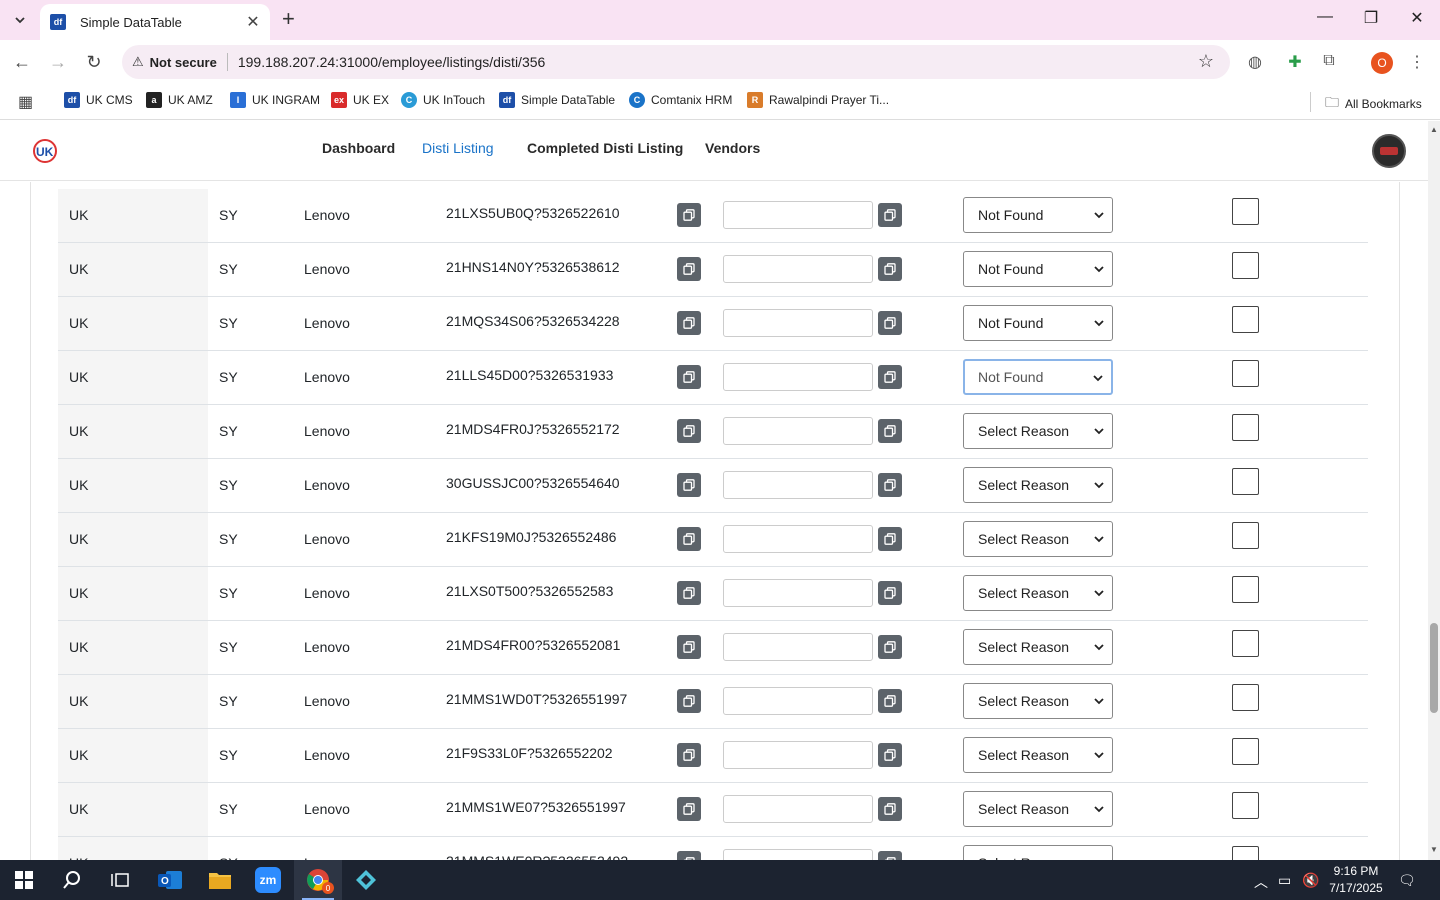 Image resolution: width=1440 pixels, height=900 pixels. I want to click on bookmark-uk-ex: ex UK EX, so click(360, 100).